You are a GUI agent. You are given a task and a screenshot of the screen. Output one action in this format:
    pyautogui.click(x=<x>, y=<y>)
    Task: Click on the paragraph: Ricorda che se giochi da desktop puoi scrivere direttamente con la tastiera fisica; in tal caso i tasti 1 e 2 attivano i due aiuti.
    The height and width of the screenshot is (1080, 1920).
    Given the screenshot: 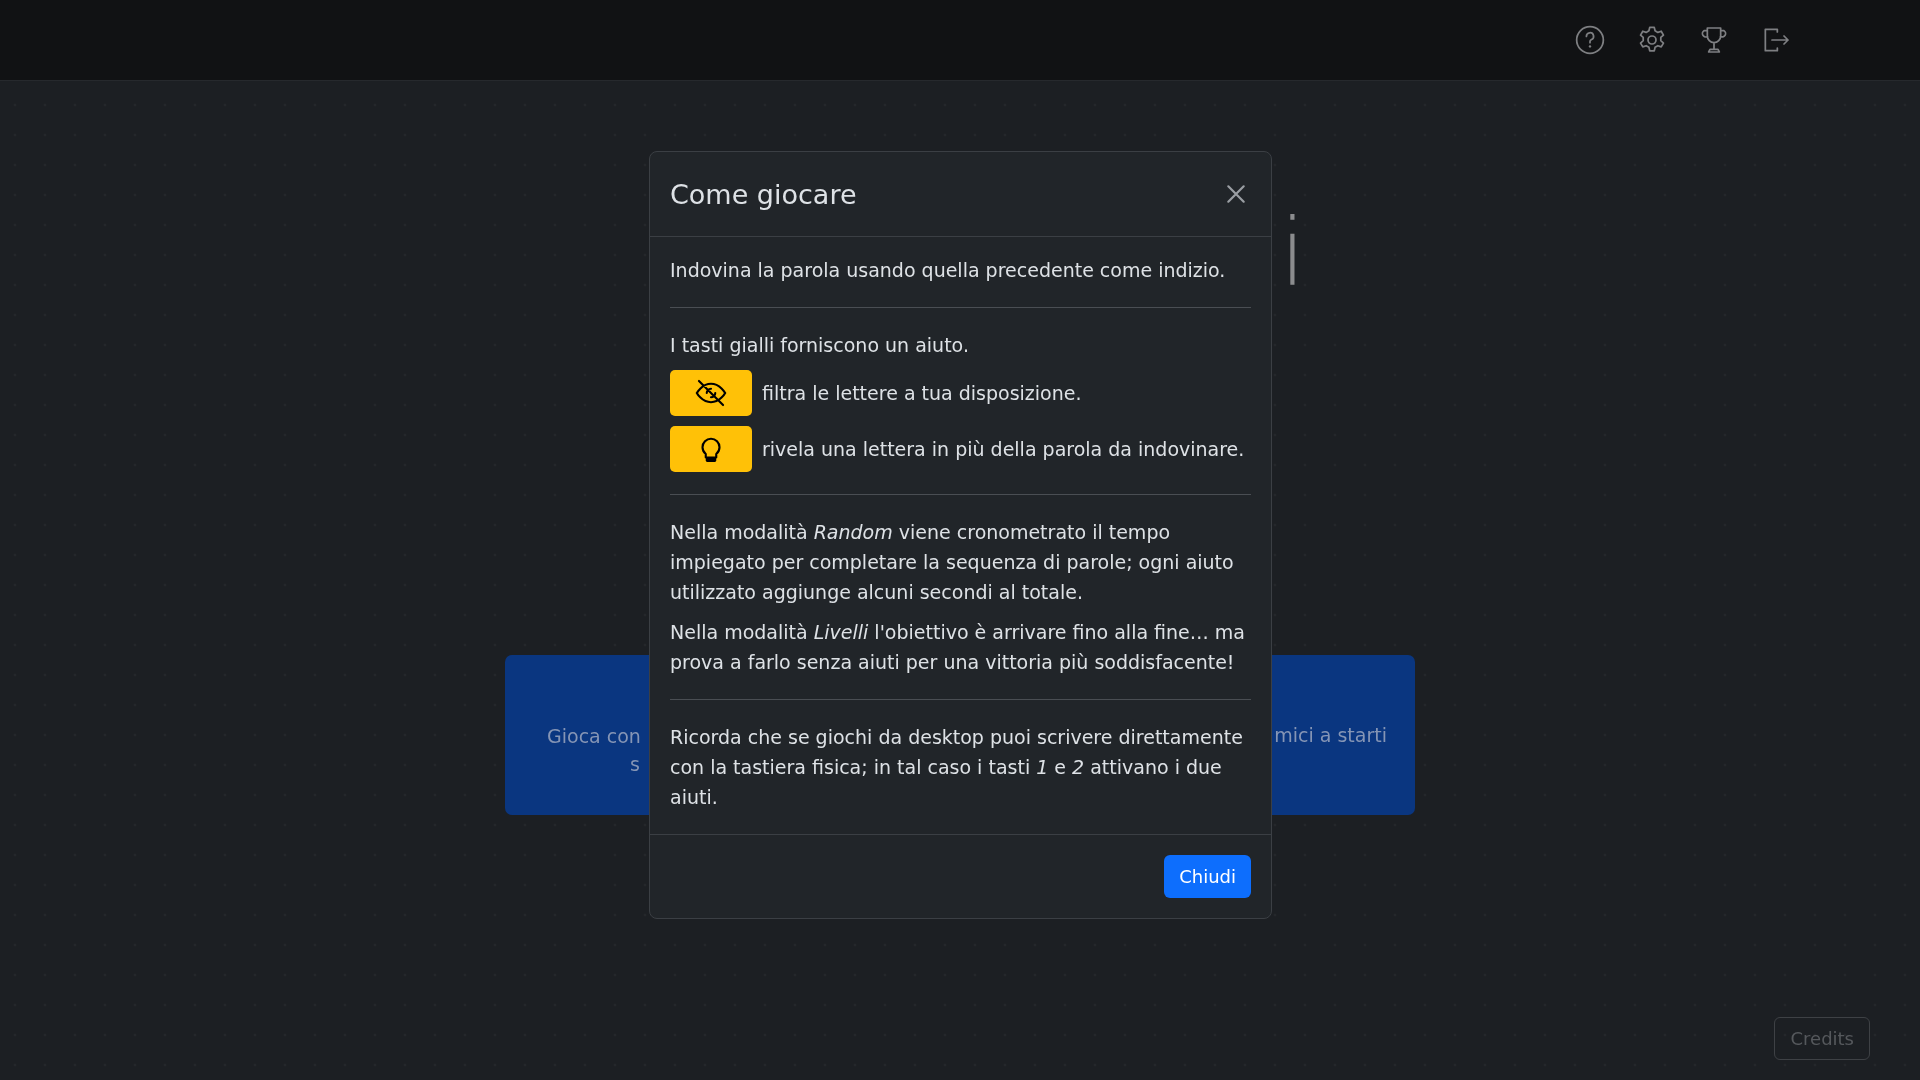 What is the action you would take?
    pyautogui.click(x=957, y=767)
    